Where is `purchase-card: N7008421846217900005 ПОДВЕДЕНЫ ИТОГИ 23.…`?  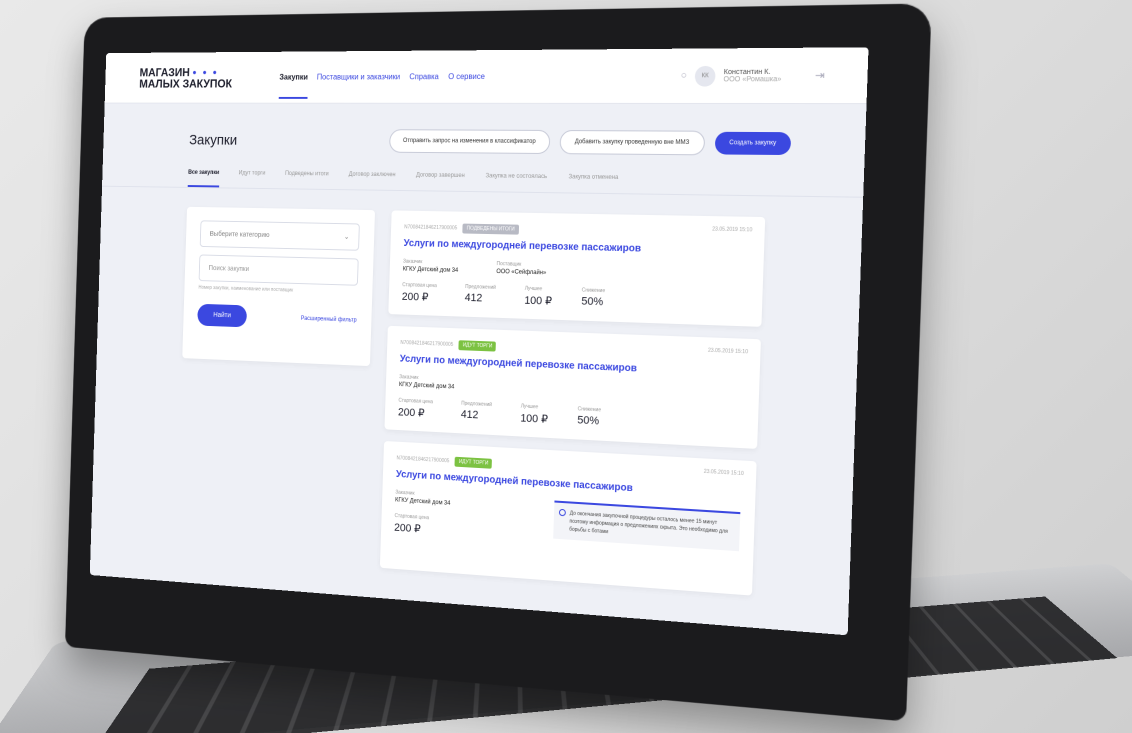 purchase-card: N7008421846217900005 ПОДВЕДЕНЫ ИТОГИ 23.… is located at coordinates (577, 268).